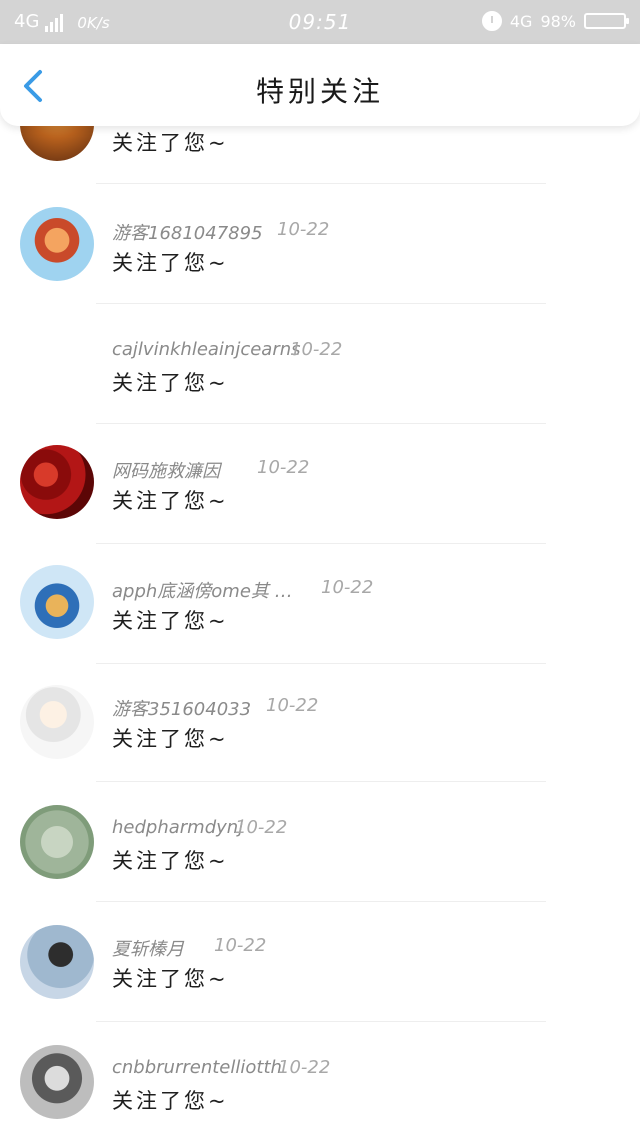 The height and width of the screenshot is (1138, 640). I want to click on list-item: cajlvinkhleainjcearns 10-22 关注了您~, so click(320, 383).